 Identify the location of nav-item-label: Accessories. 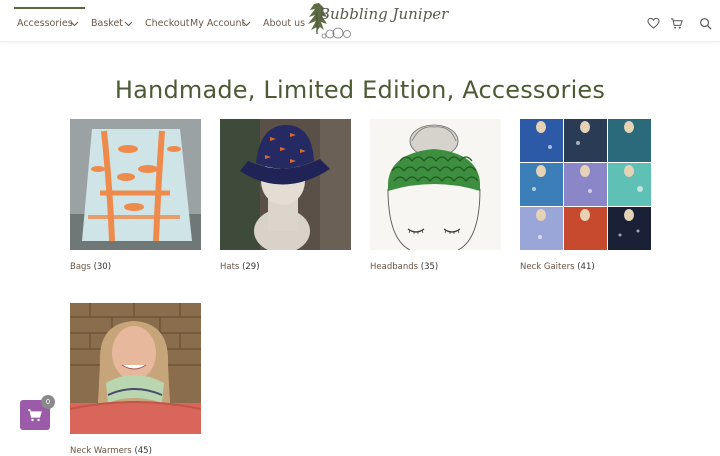
(45, 23).